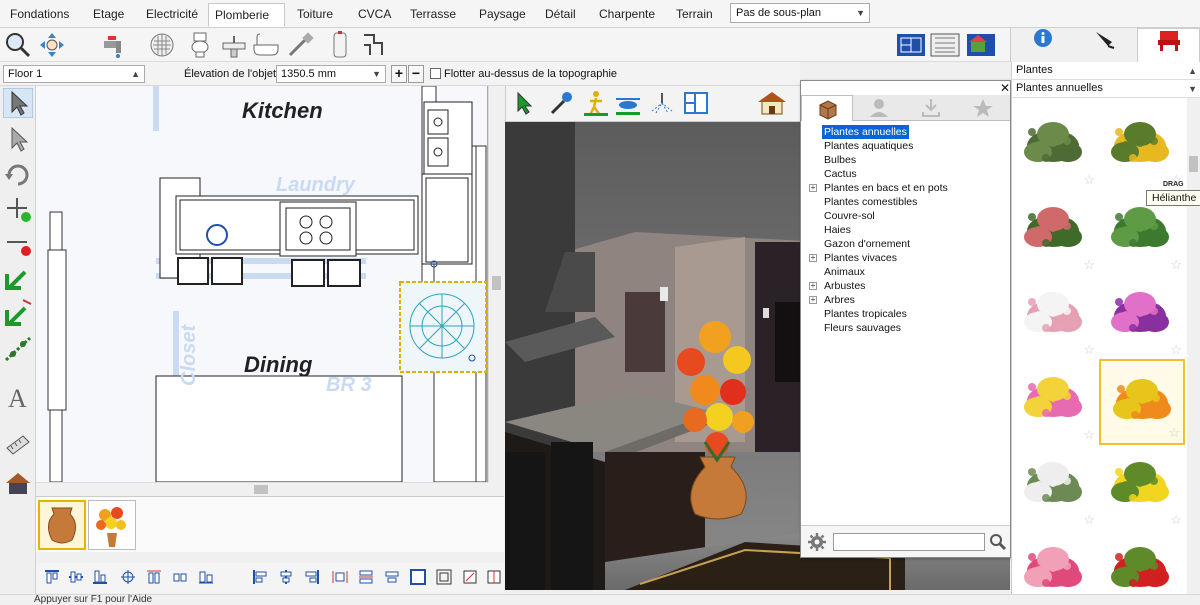 This screenshot has height=605, width=1200. What do you see at coordinates (18, 243) in the screenshot?
I see `remove-point-icon` at bounding box center [18, 243].